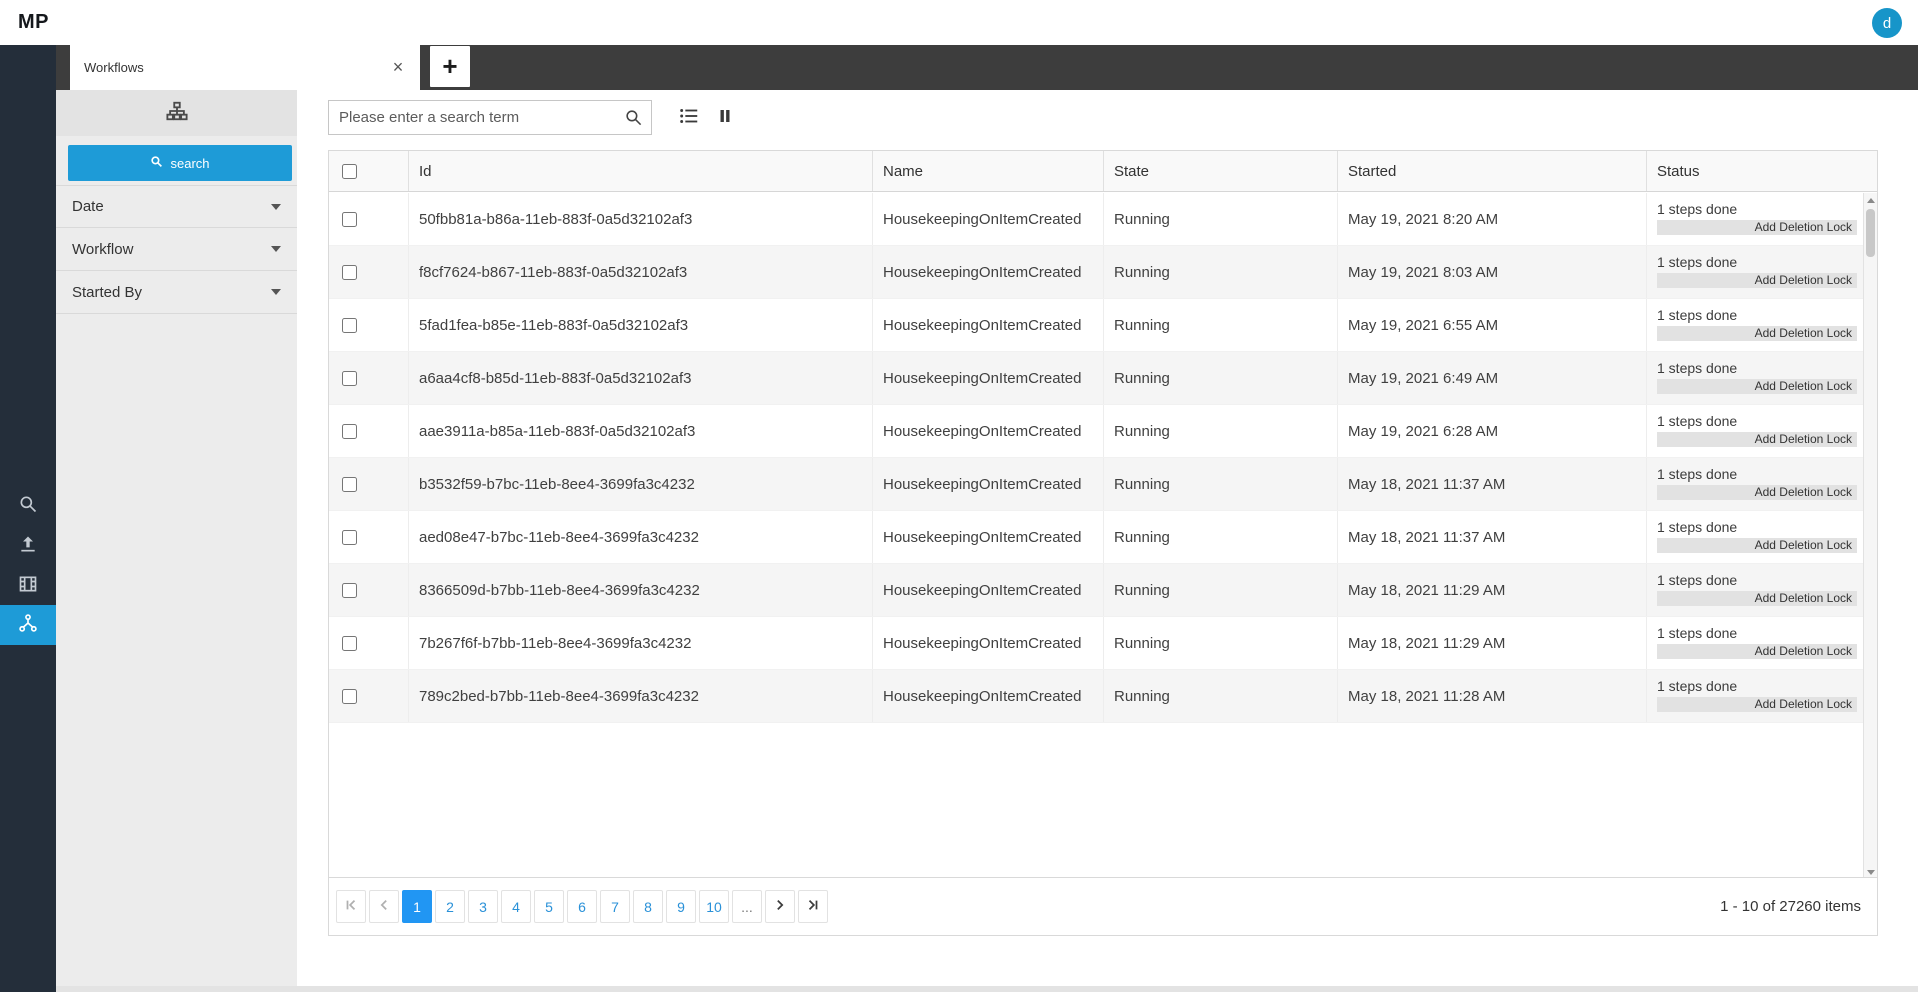  Describe the element at coordinates (987, 171) in the screenshot. I see `column-header-name: Name` at that location.